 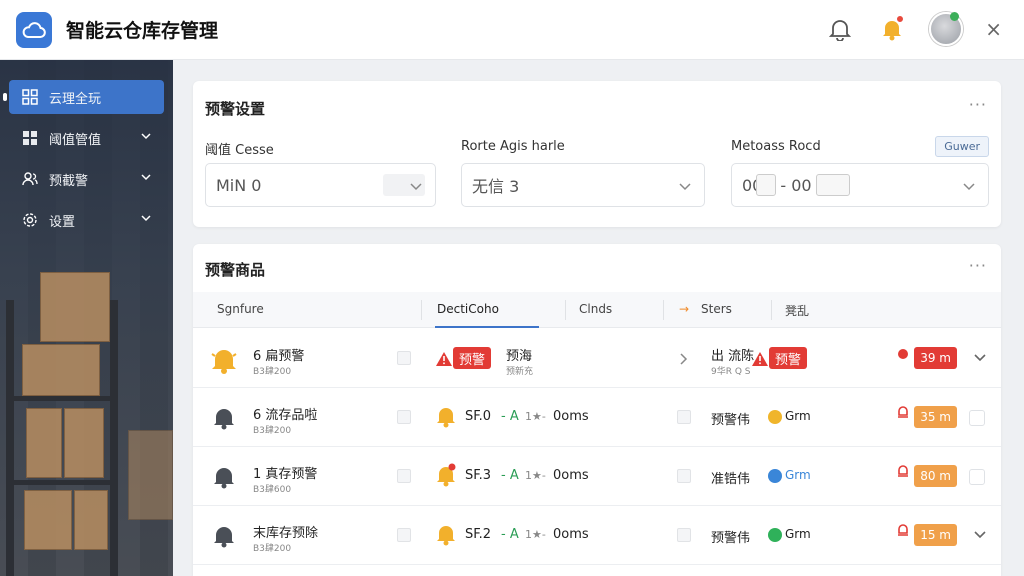 I want to click on warehouse-background, so click(x=86, y=424).